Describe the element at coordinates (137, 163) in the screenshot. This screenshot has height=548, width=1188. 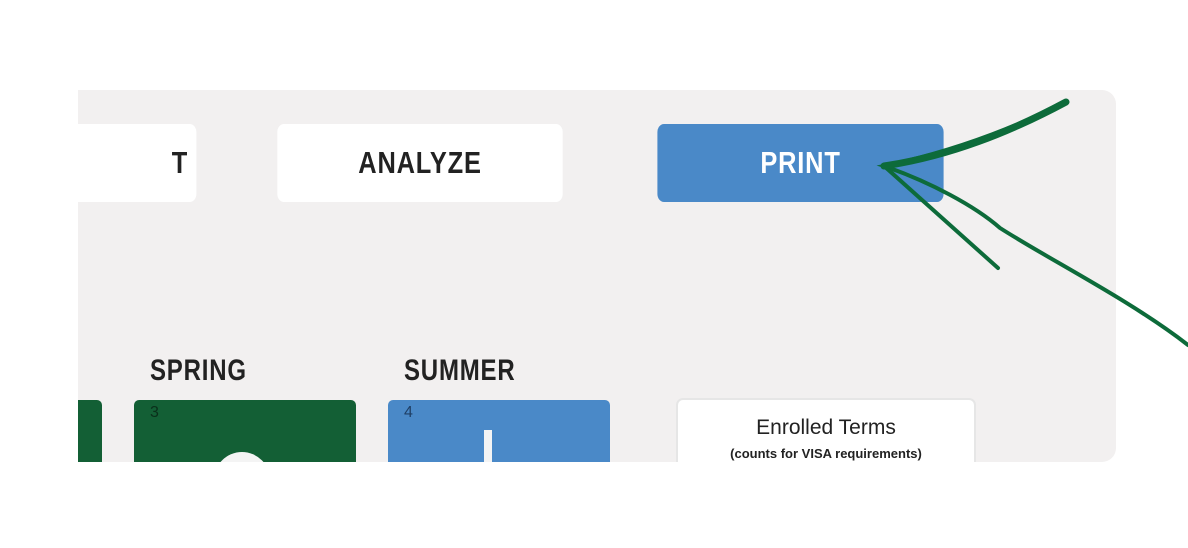
I see `partial-toolbar-button: T` at that location.